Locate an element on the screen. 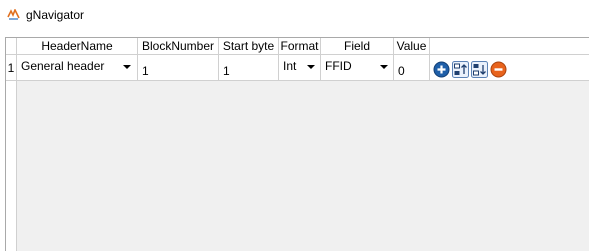  move-down-icon is located at coordinates (479, 69).